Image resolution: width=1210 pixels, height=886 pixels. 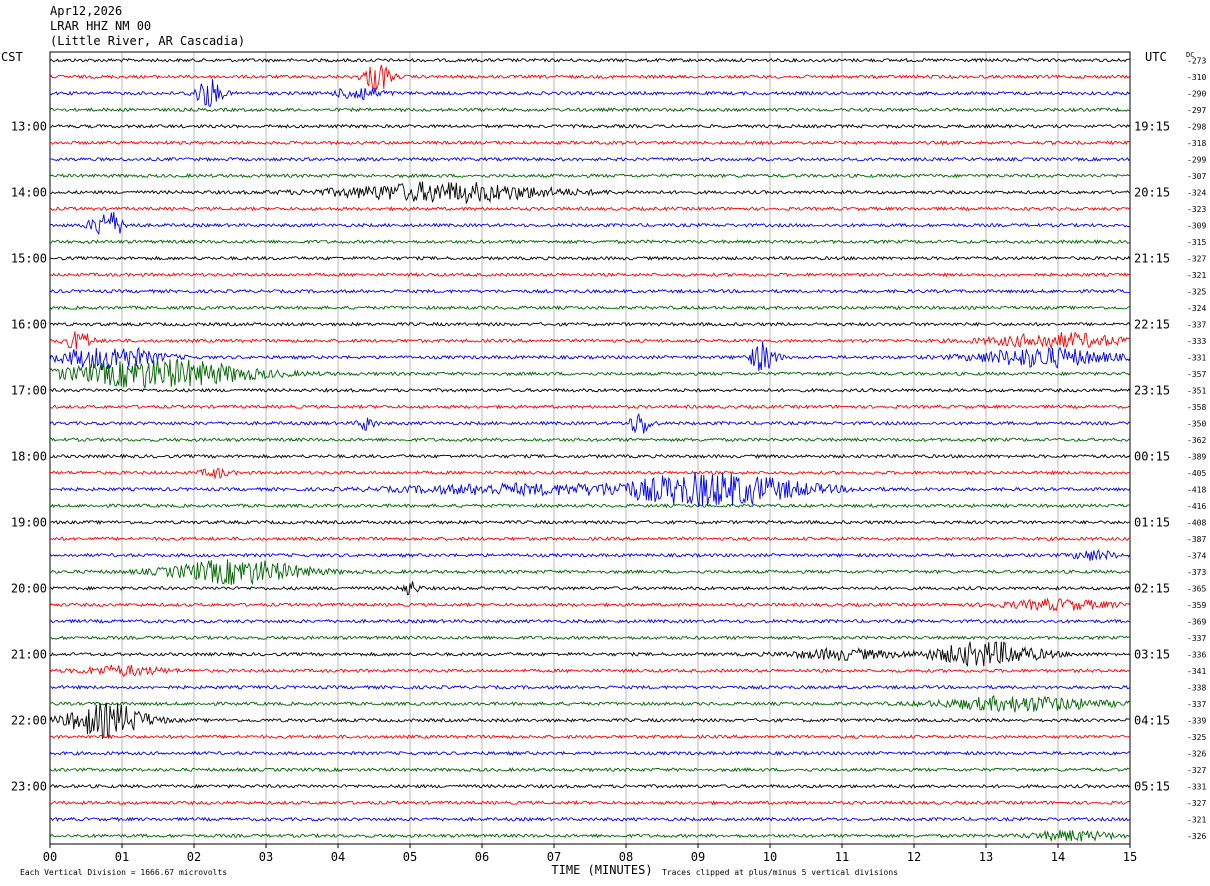 I want to click on dc-offset-label: -307, so click(x=1196, y=176).